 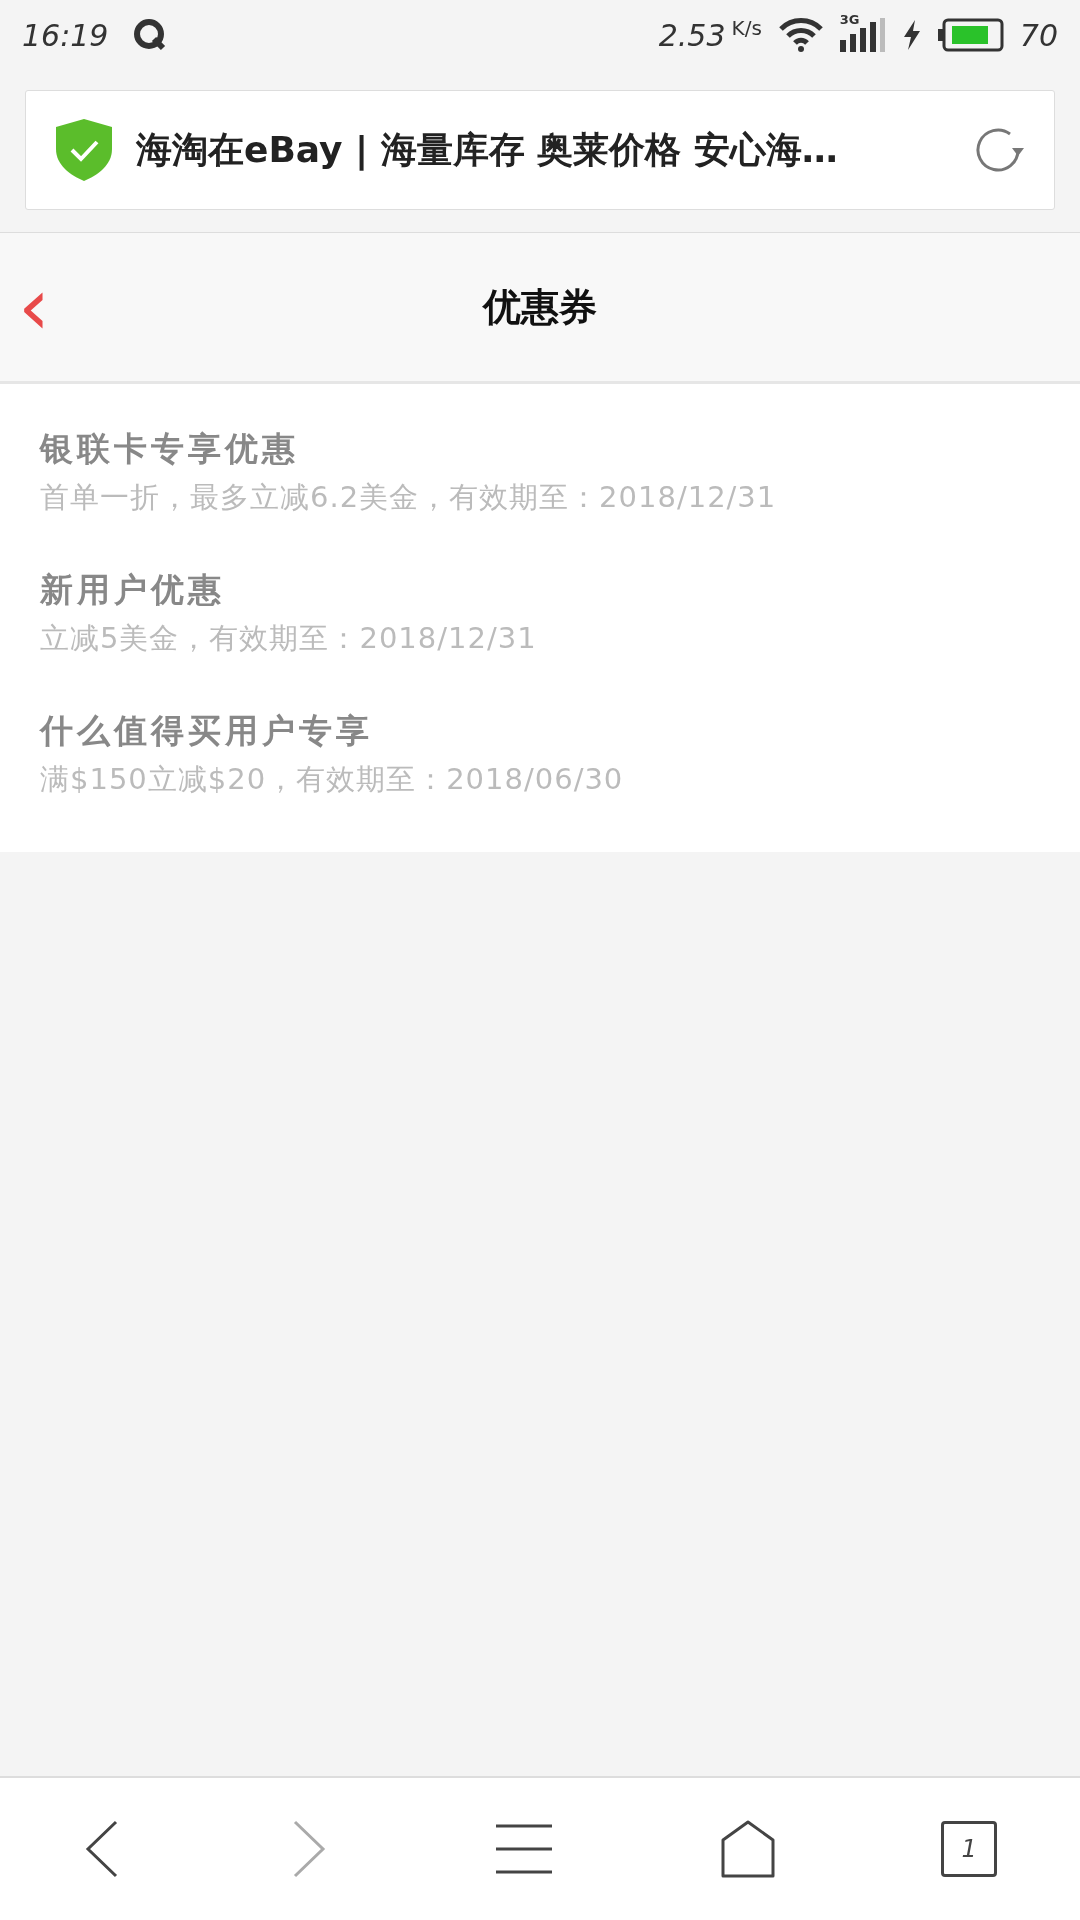 I want to click on charging-icon, so click(x=911, y=35).